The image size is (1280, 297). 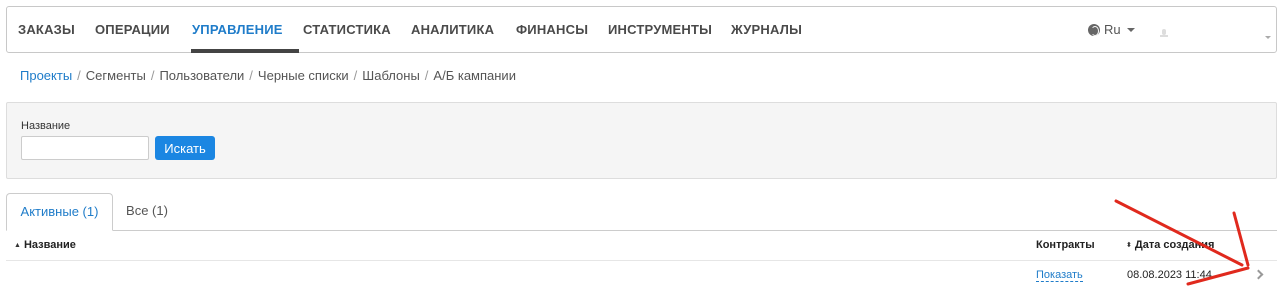 I want to click on sort-icon: ⬍, so click(x=1129, y=245).